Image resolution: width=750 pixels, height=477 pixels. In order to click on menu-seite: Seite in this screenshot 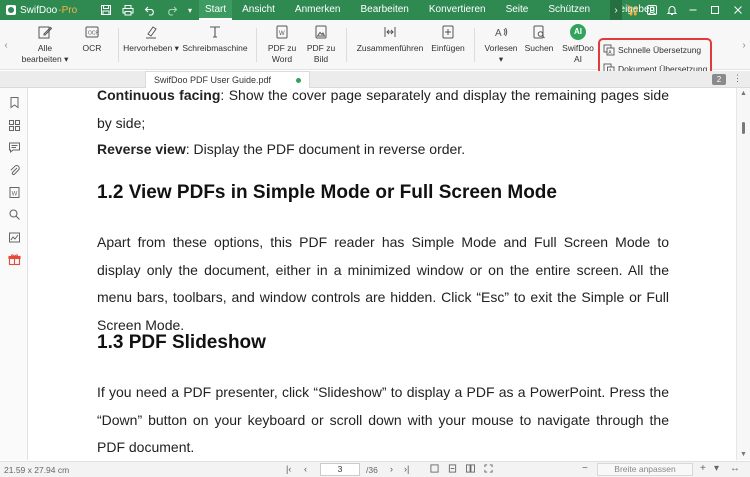, I will do `click(517, 10)`.